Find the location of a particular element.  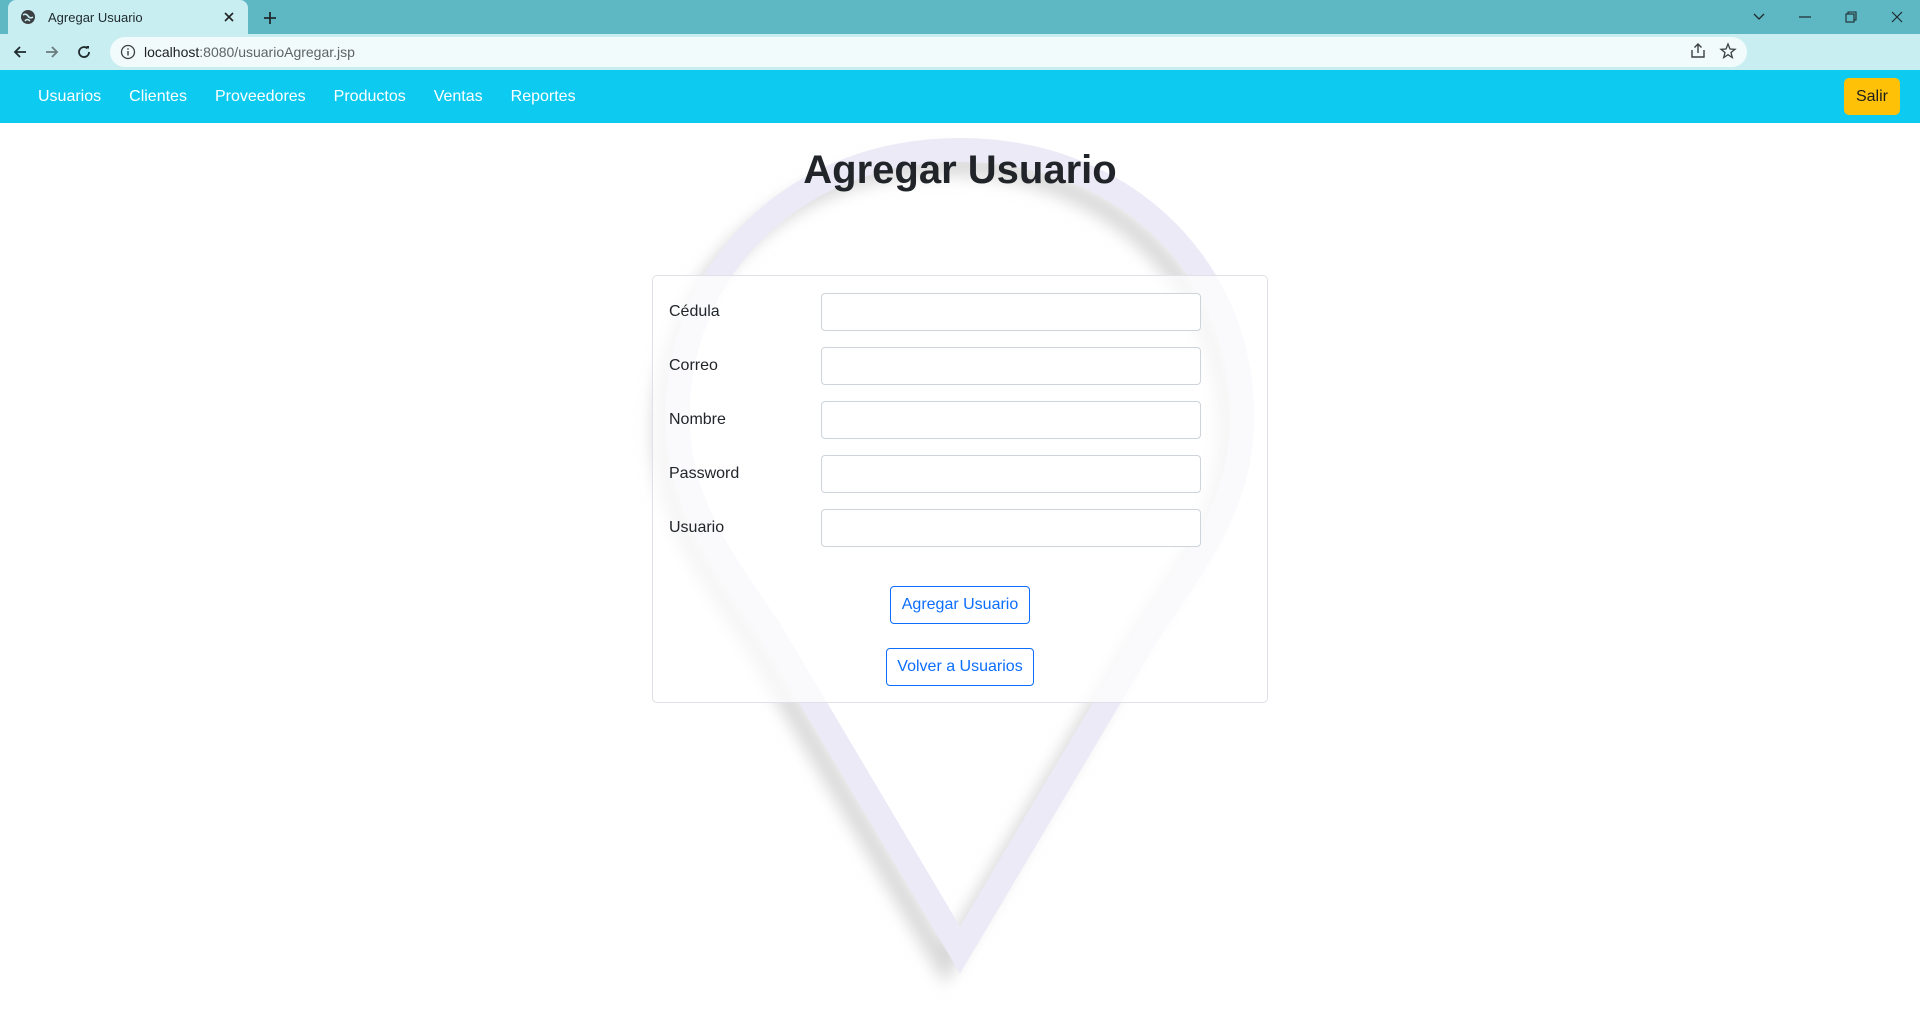

url-host: localhost is located at coordinates (172, 52).